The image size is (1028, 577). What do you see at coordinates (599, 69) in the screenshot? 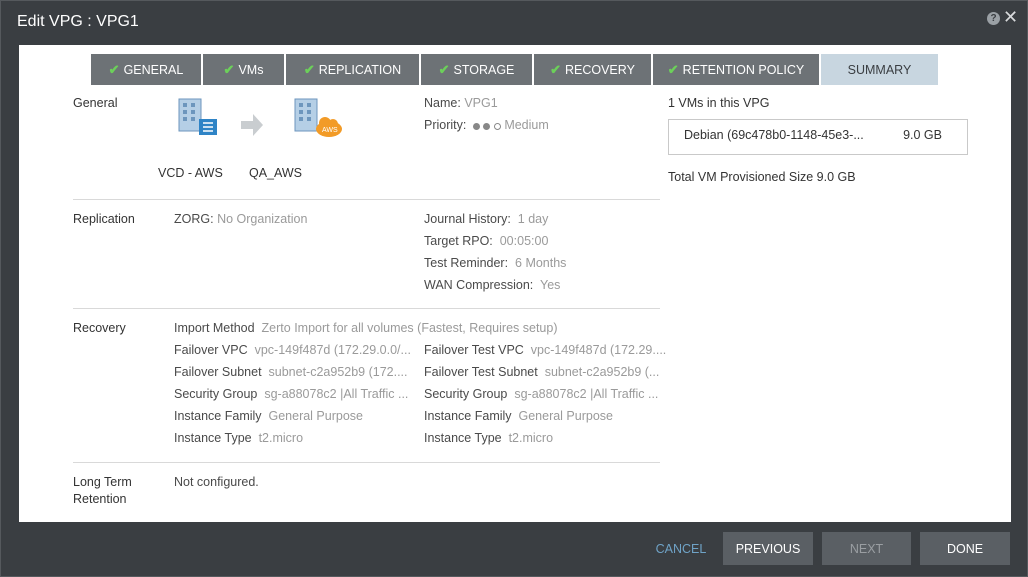
I see `tab-label: RECOVERY` at bounding box center [599, 69].